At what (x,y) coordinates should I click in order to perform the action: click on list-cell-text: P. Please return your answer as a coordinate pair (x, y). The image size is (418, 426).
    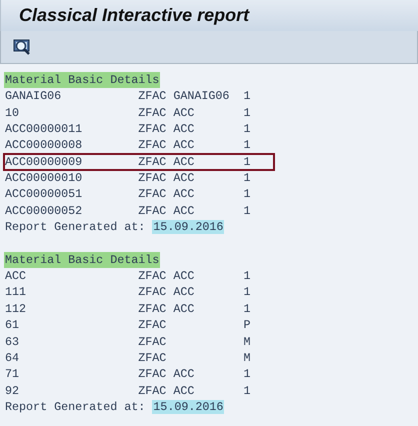
    Looking at the image, I should click on (247, 325).